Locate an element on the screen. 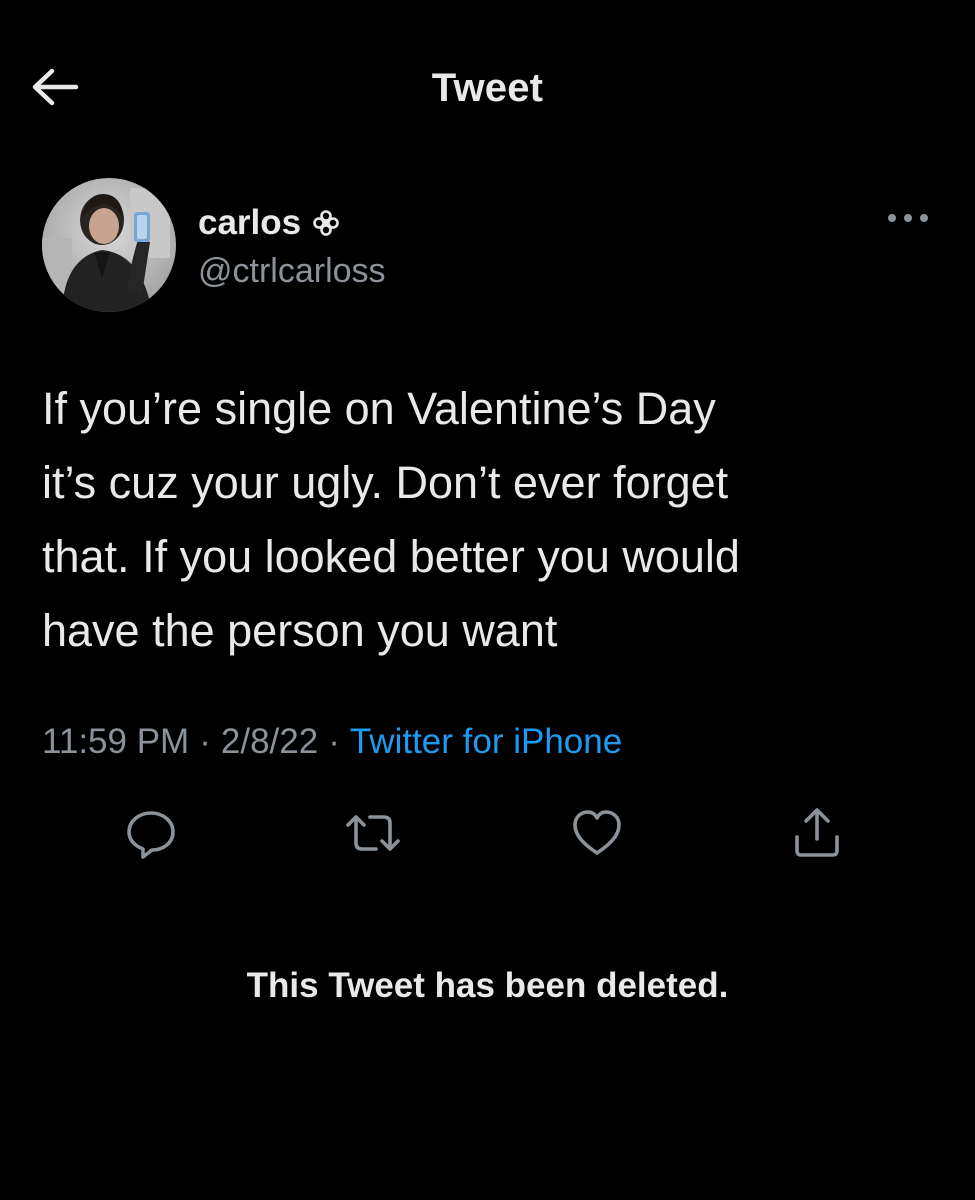 This screenshot has width=975, height=1200. page-title: Tweet is located at coordinates (487, 88).